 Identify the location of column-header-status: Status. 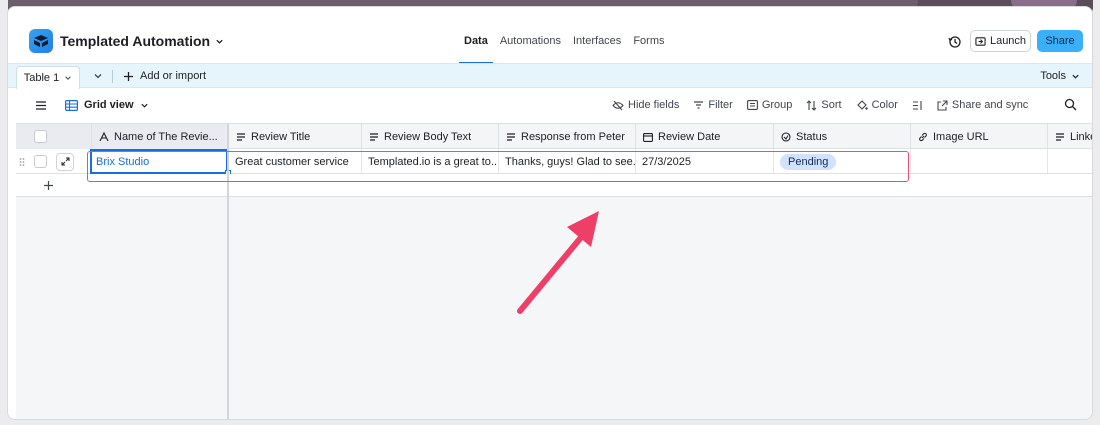
(842, 136).